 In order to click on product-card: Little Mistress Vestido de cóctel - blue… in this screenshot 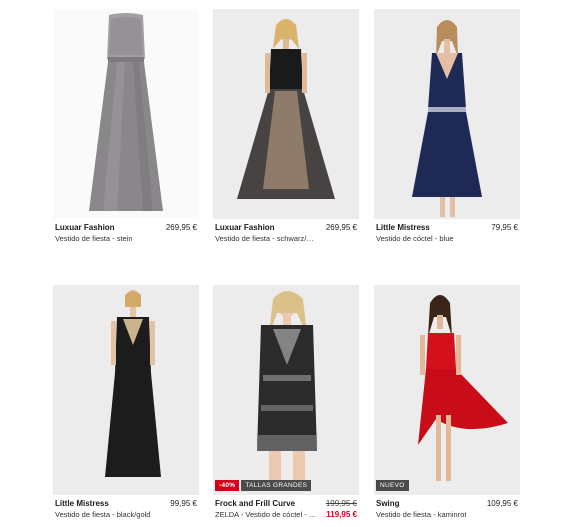, I will do `click(447, 130)`.